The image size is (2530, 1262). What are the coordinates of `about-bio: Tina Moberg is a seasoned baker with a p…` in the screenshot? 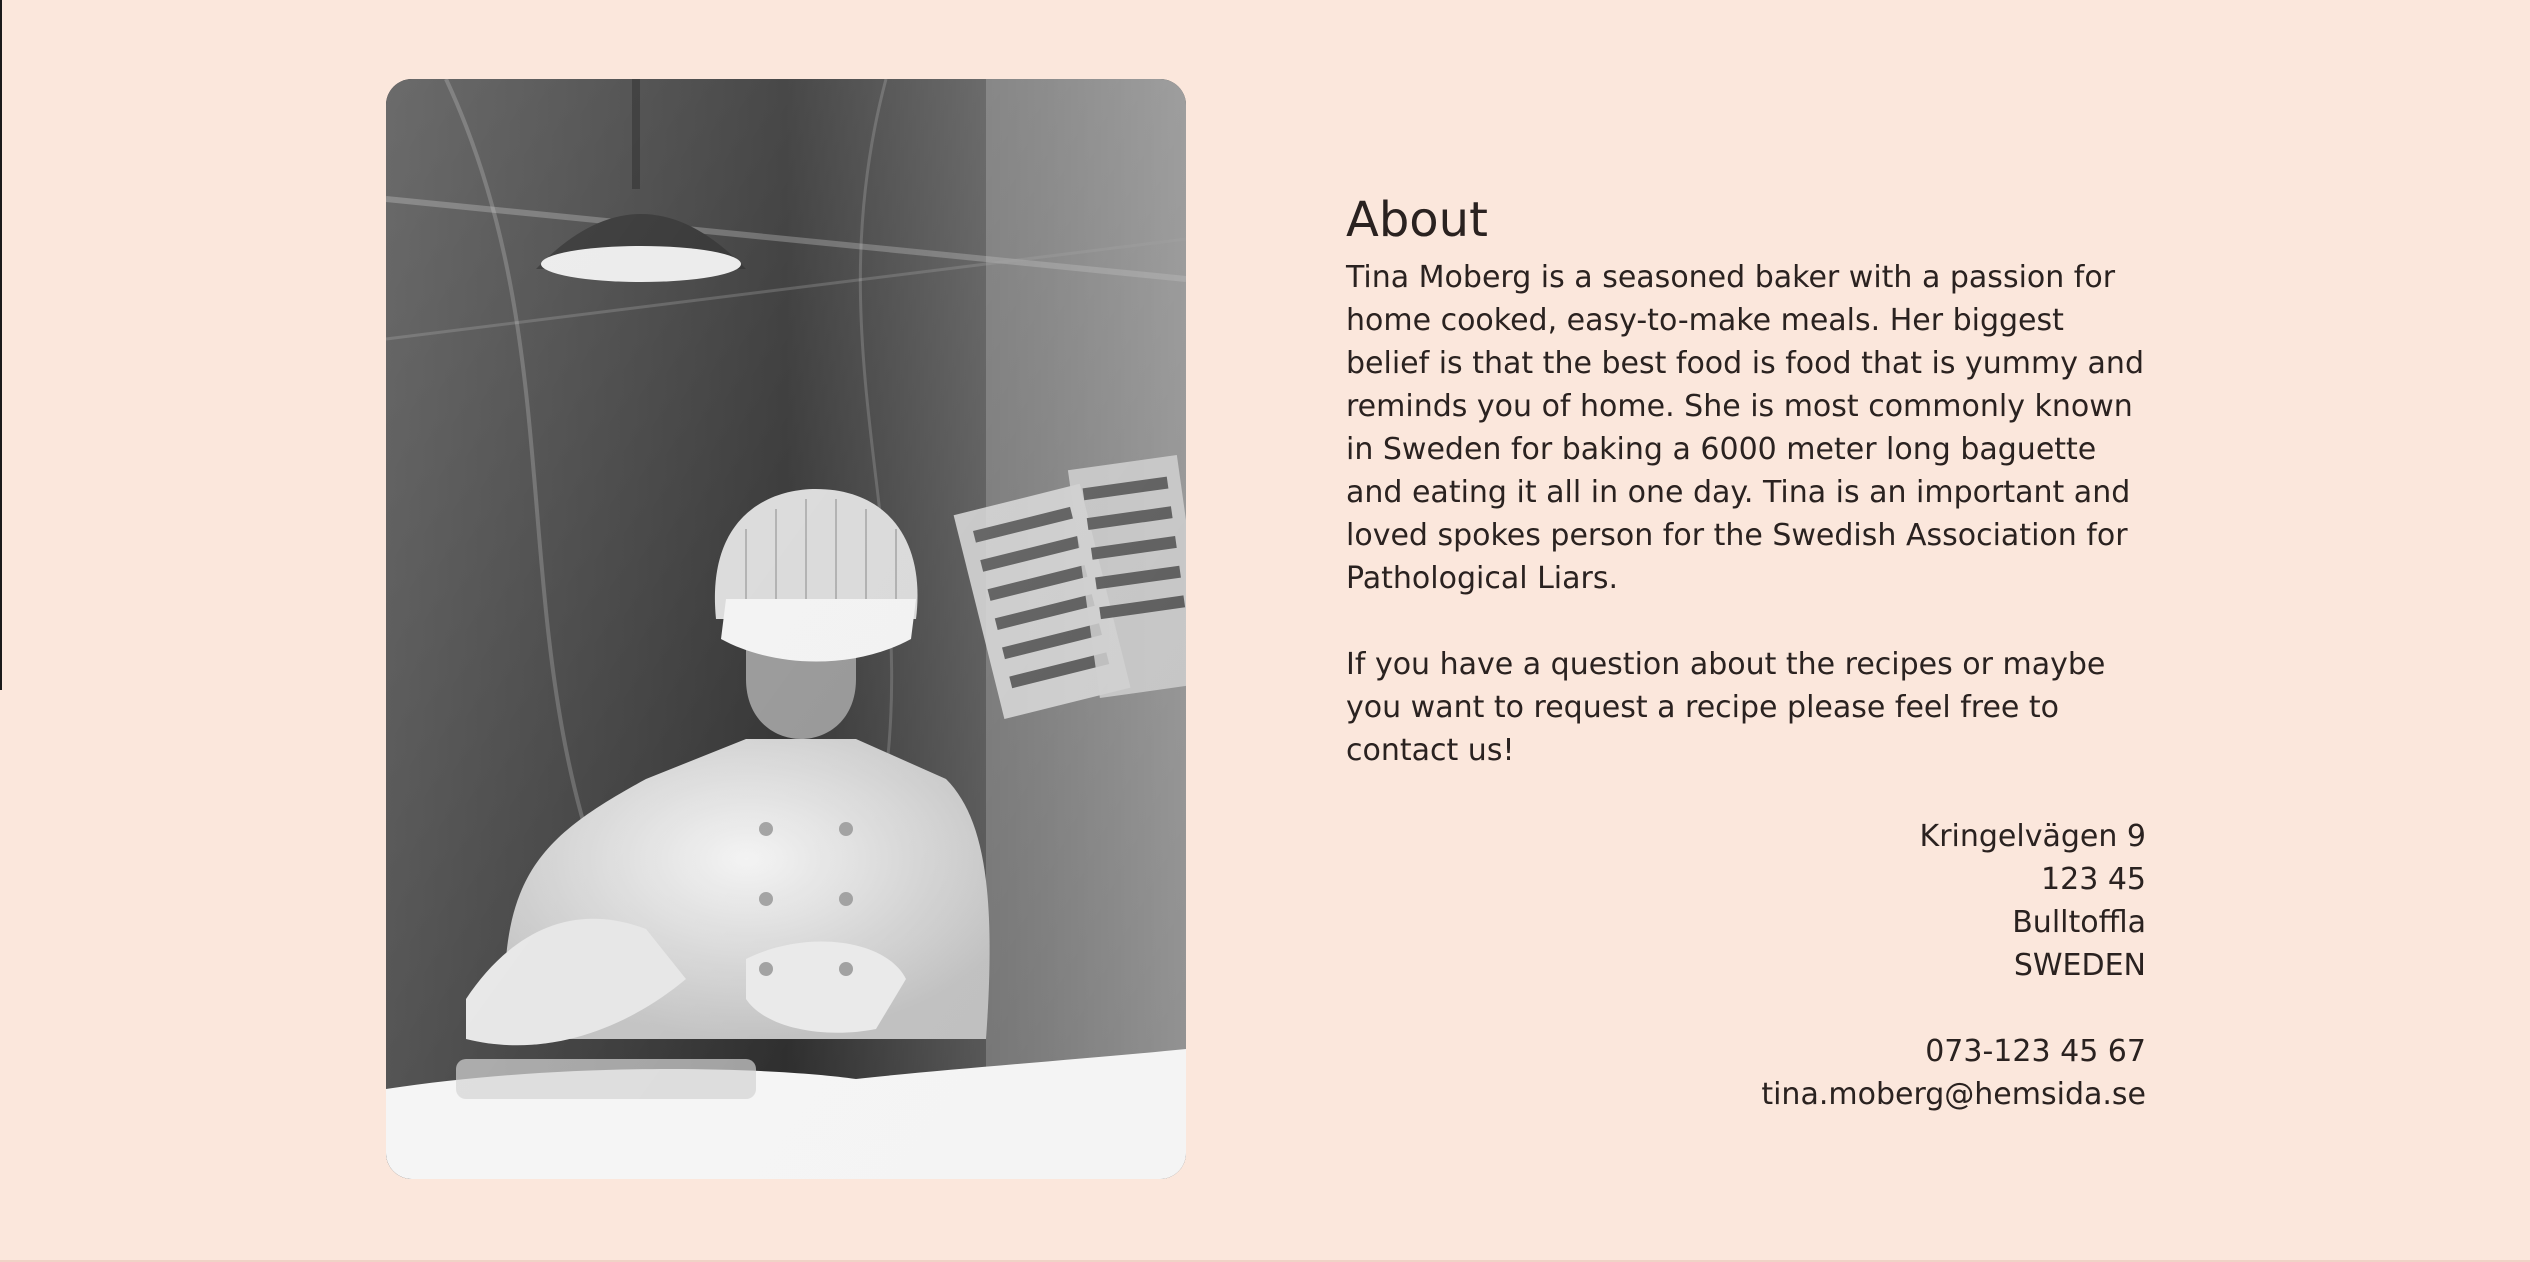 It's located at (1745, 428).